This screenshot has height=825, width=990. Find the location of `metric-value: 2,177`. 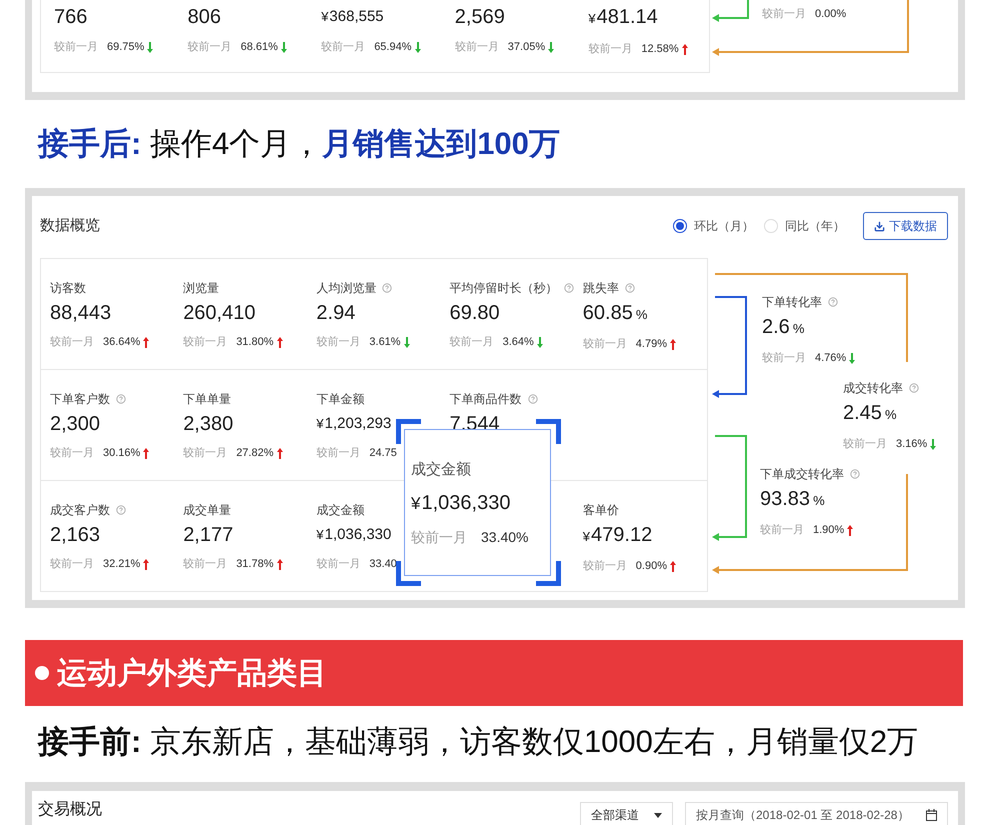

metric-value: 2,177 is located at coordinates (208, 535).